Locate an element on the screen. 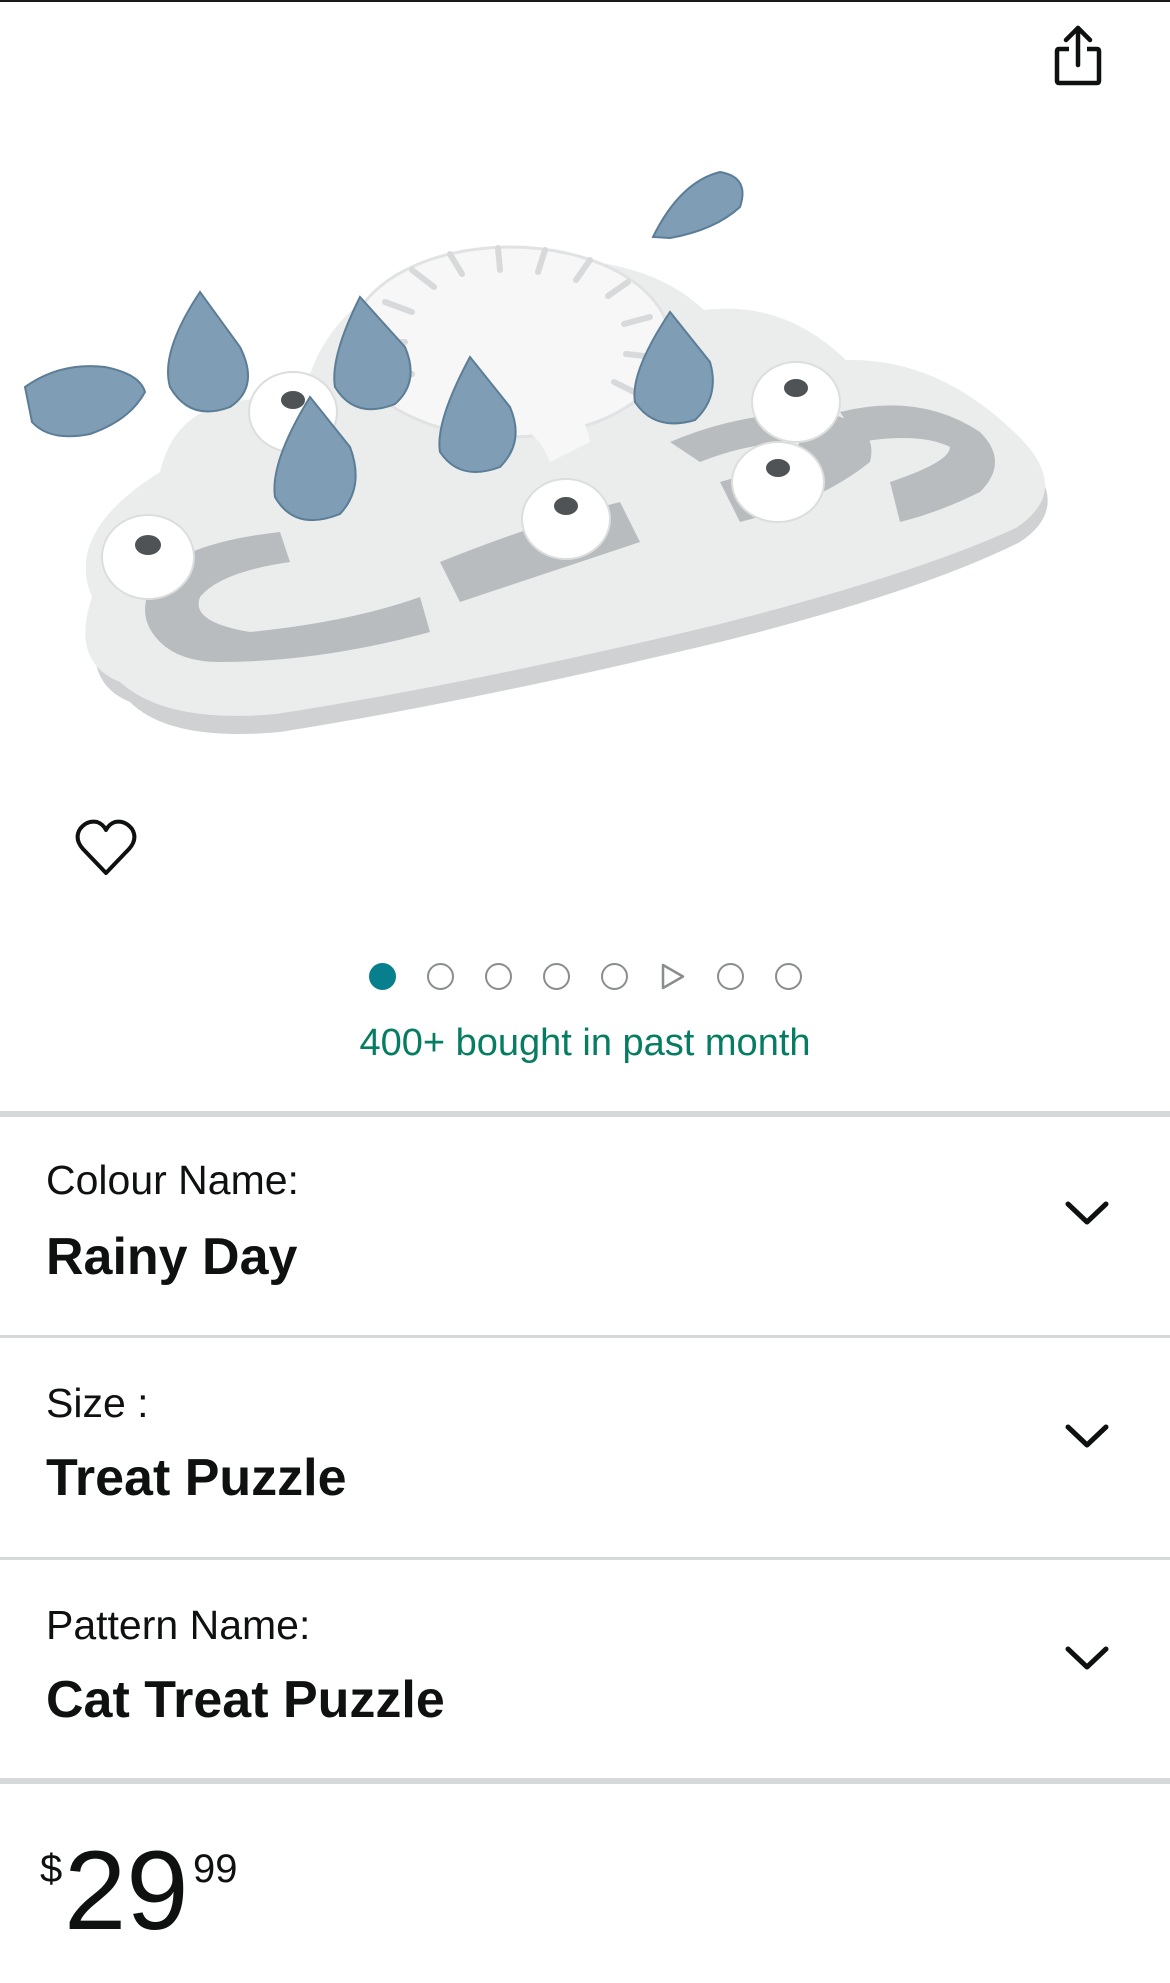 Image resolution: width=1170 pixels, height=1983 pixels. wishlist-button is located at coordinates (106, 848).